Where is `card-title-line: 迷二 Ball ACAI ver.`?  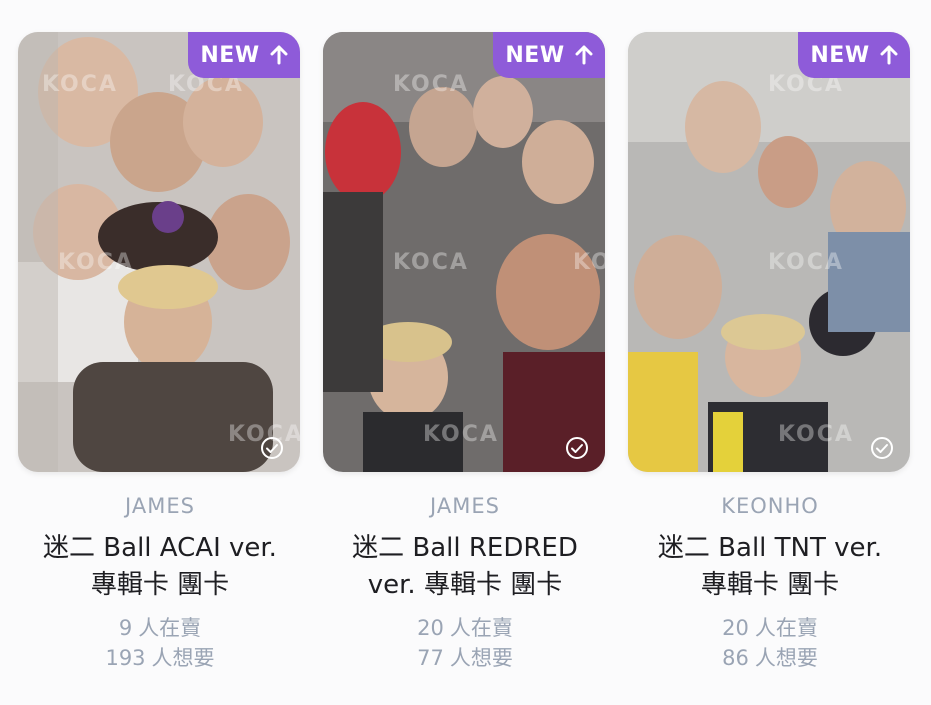 card-title-line: 迷二 Ball ACAI ver. is located at coordinates (160, 548).